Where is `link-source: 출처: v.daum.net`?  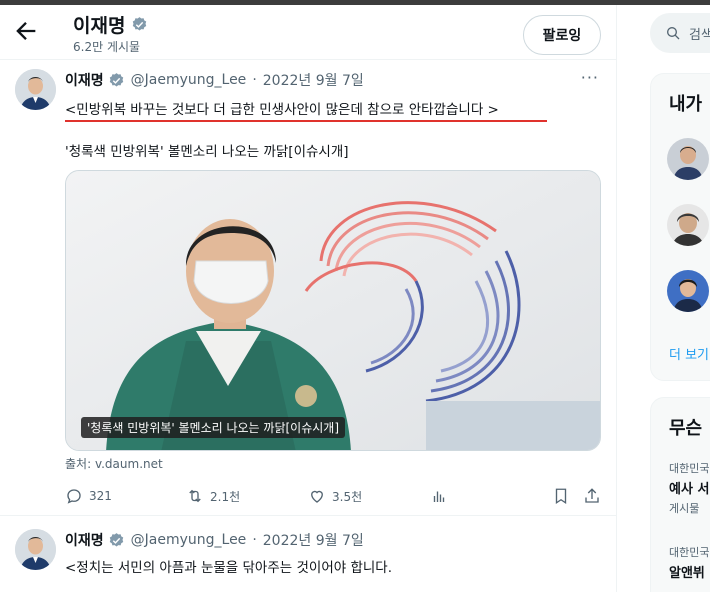 link-source: 출처: v.daum.net is located at coordinates (114, 463).